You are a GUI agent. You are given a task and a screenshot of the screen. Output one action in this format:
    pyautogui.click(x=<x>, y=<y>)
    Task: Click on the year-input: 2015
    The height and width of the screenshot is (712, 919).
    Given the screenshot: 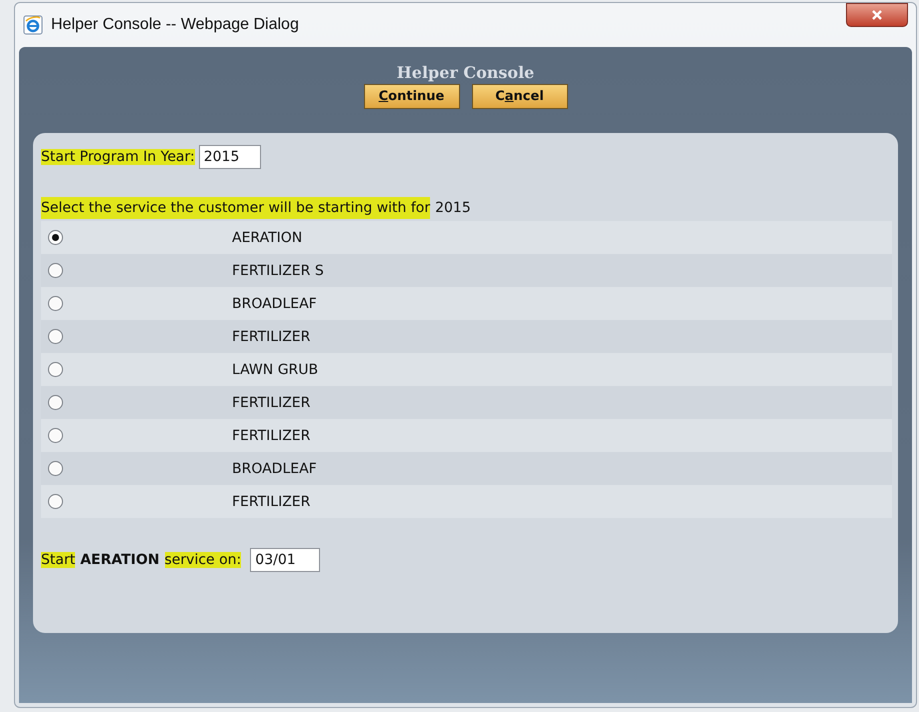 What is the action you would take?
    pyautogui.click(x=229, y=157)
    